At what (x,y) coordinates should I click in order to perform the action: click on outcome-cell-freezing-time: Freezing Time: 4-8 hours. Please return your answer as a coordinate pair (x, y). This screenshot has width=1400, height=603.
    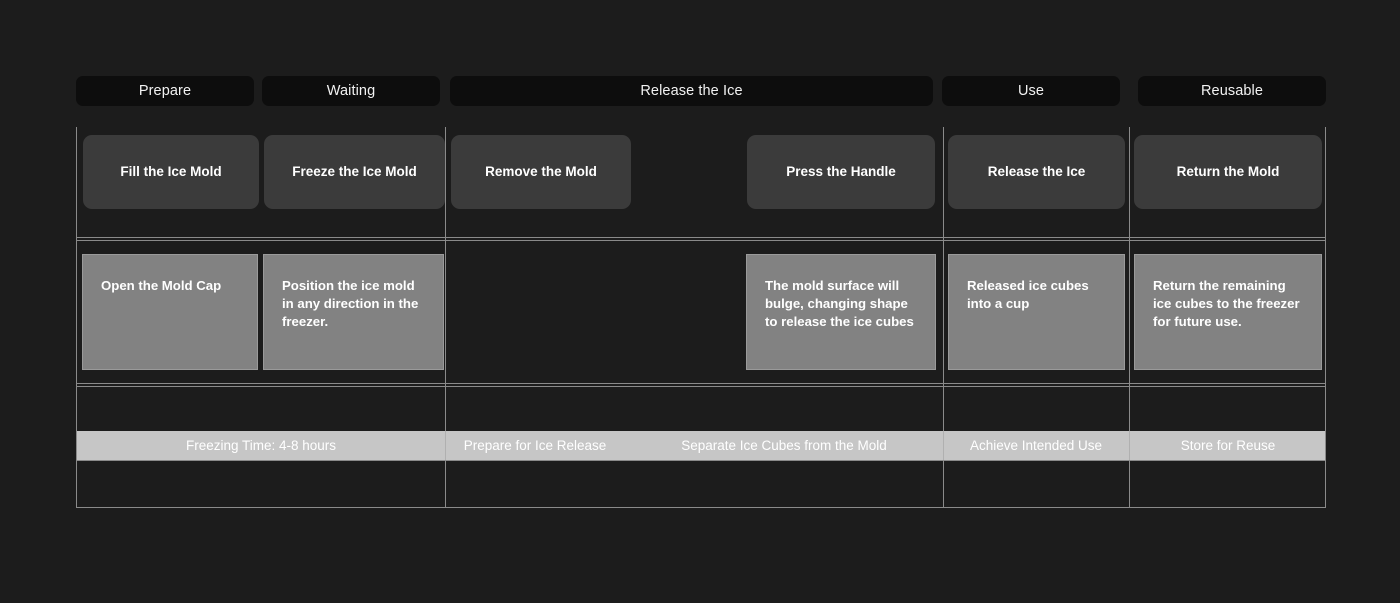
    Looking at the image, I should click on (261, 445).